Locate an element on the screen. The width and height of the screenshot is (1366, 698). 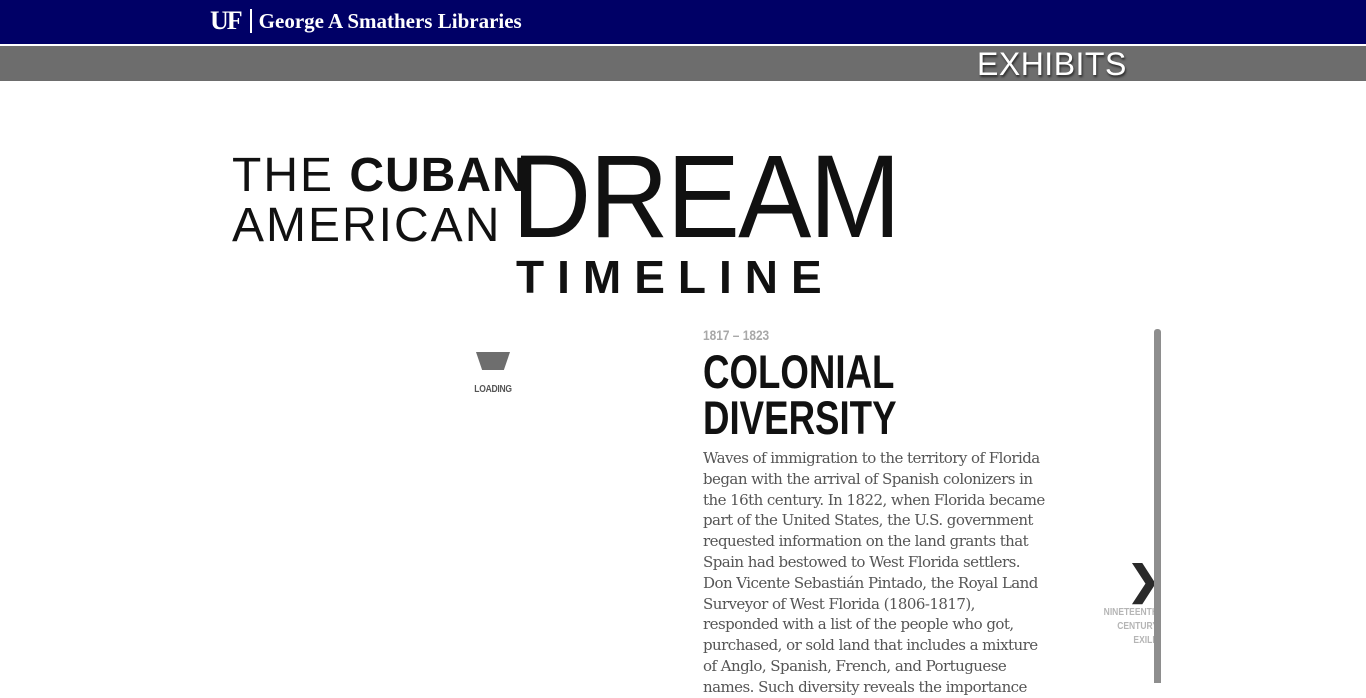
scrollbar is located at coordinates (1157, 506).